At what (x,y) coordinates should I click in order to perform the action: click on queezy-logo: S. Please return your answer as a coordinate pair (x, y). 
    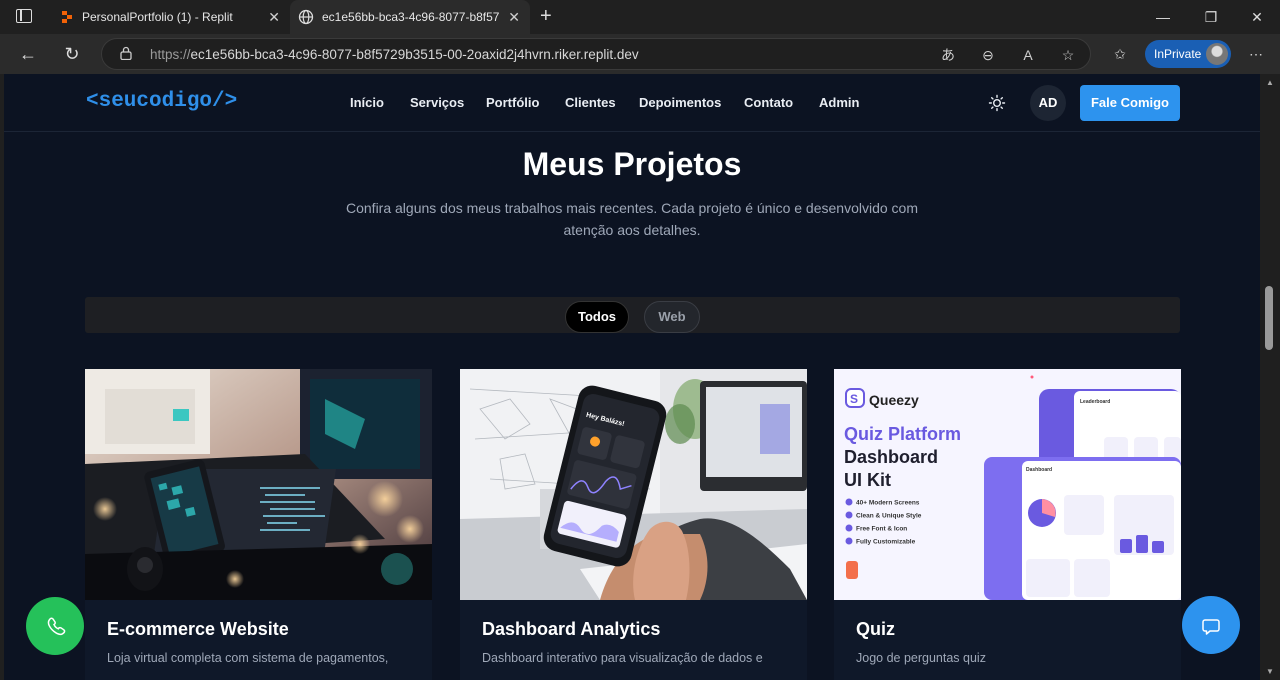
    Looking at the image, I should click on (855, 398).